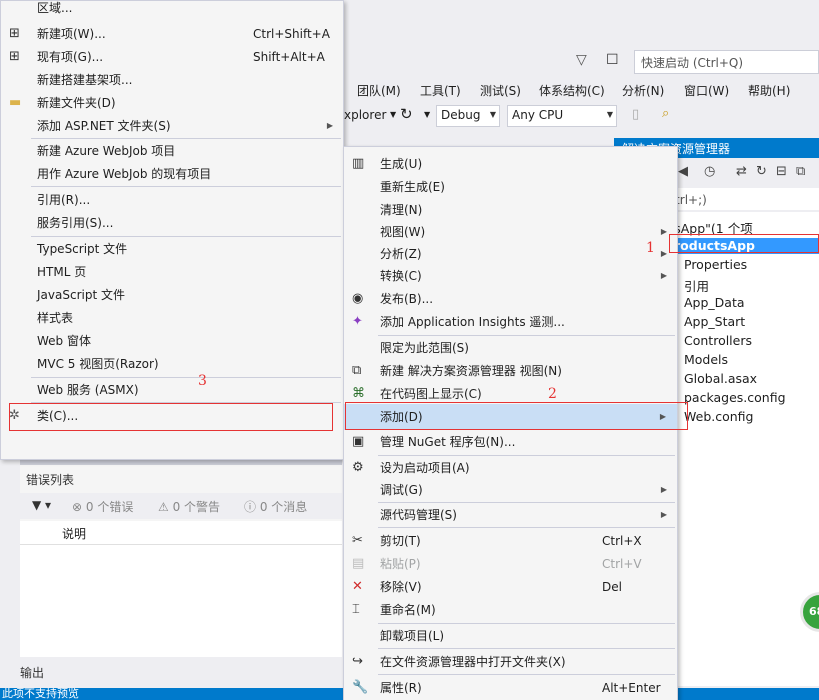 This screenshot has height=700, width=819. What do you see at coordinates (50, 480) in the screenshot?
I see `error-list-title: 错误列表` at bounding box center [50, 480].